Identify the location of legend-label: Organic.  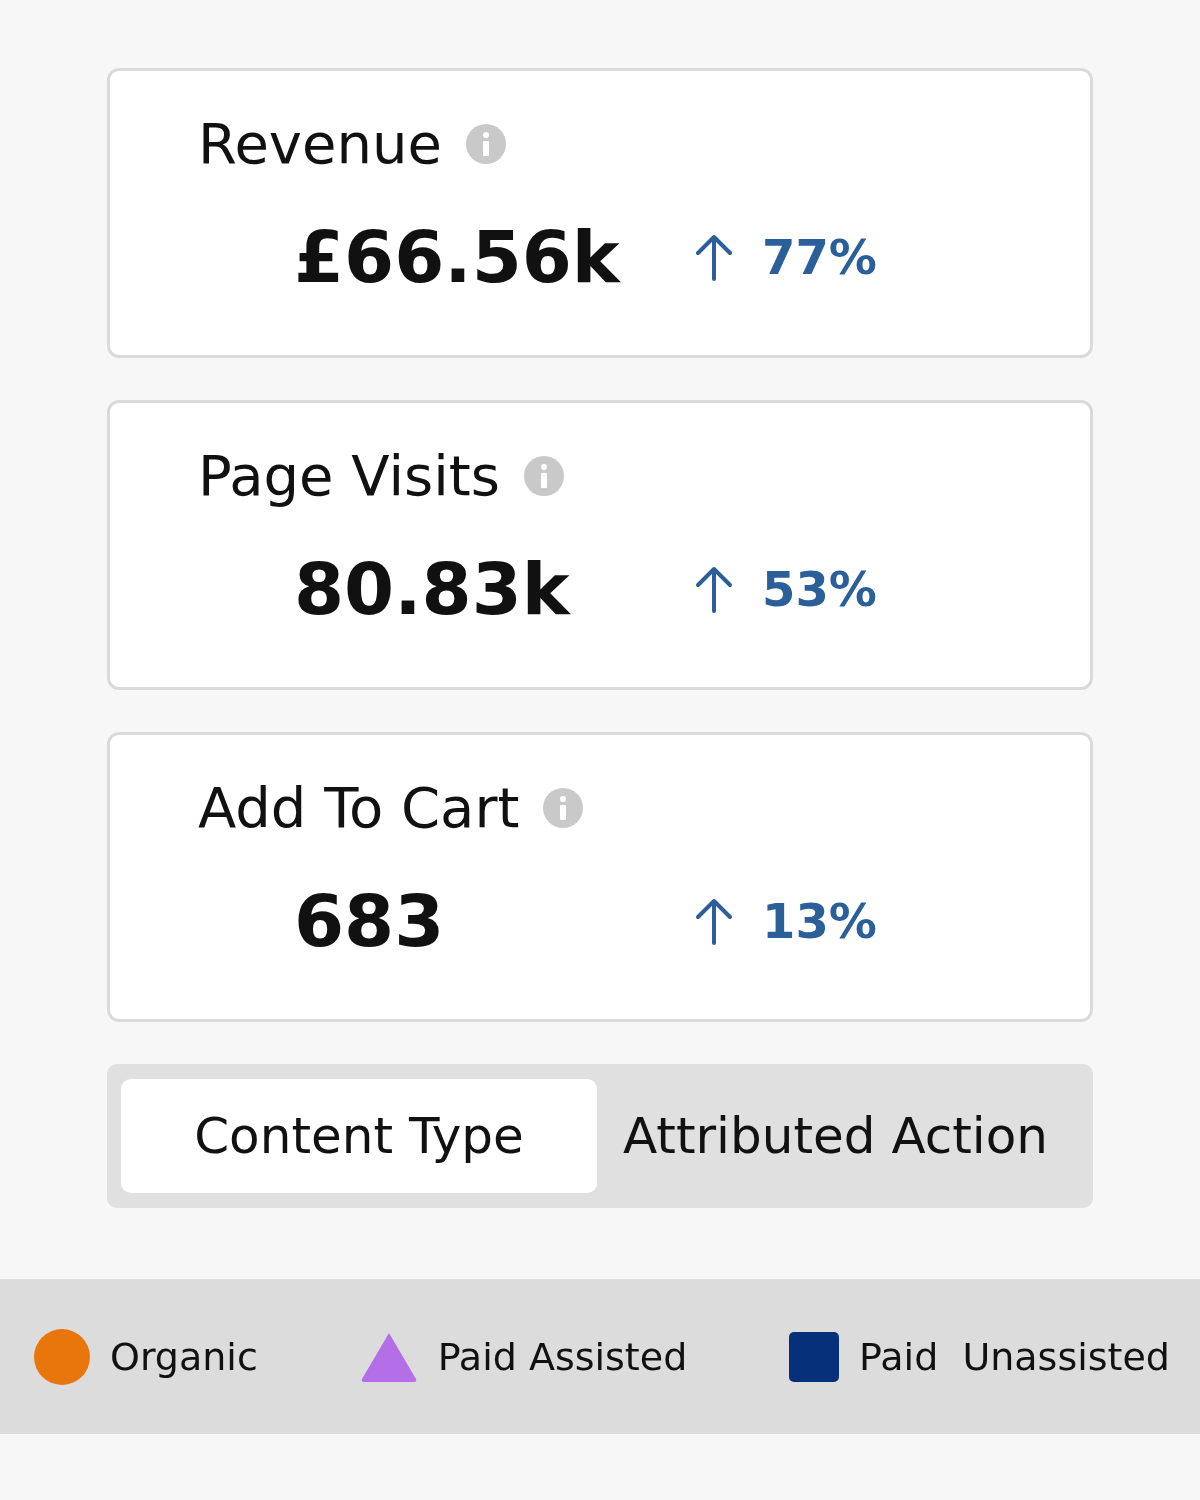
(184, 1356).